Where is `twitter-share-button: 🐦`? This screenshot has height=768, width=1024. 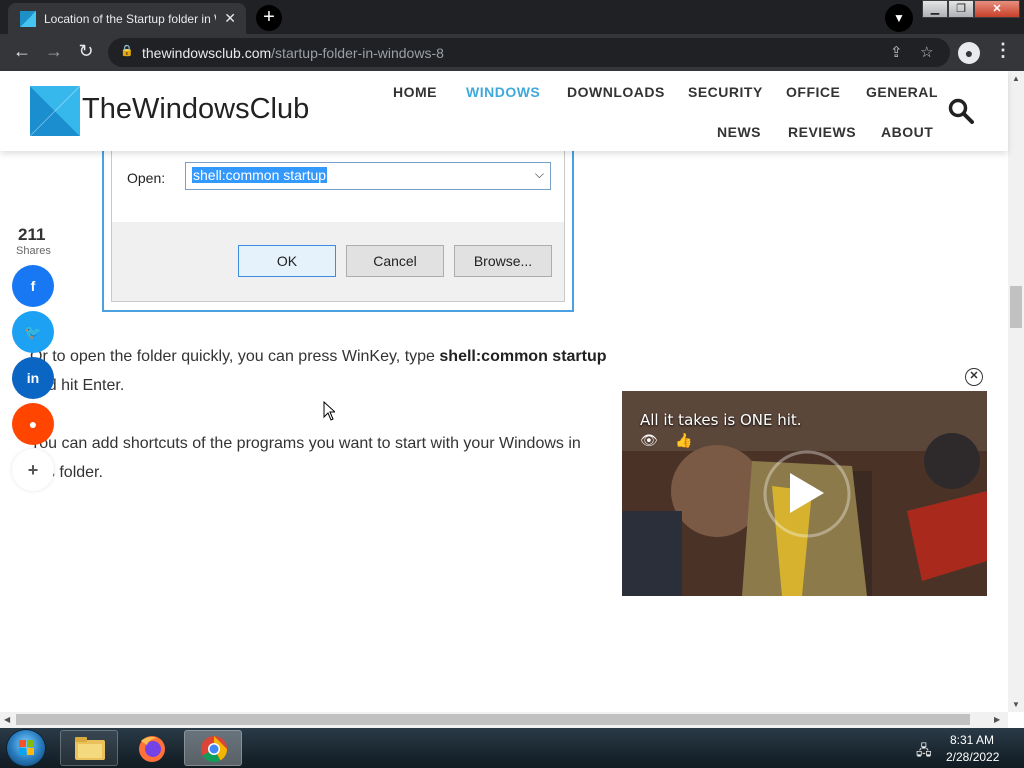 twitter-share-button: 🐦 is located at coordinates (33, 332).